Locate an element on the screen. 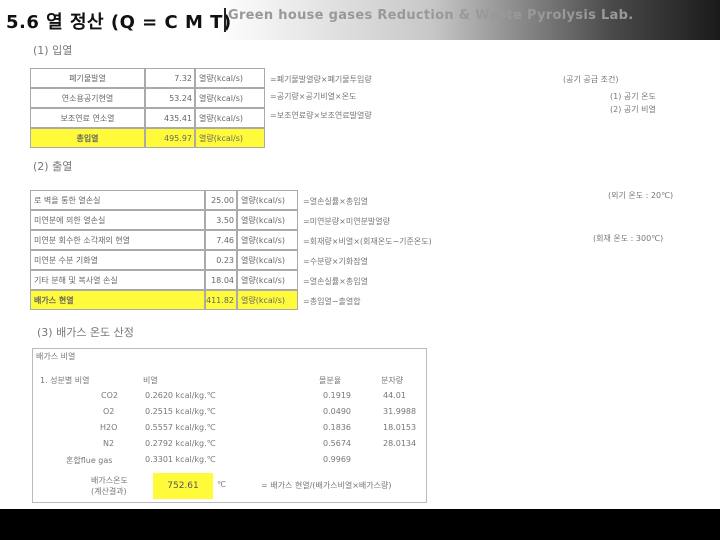  input-total-label: 총입열 is located at coordinates (87, 138).